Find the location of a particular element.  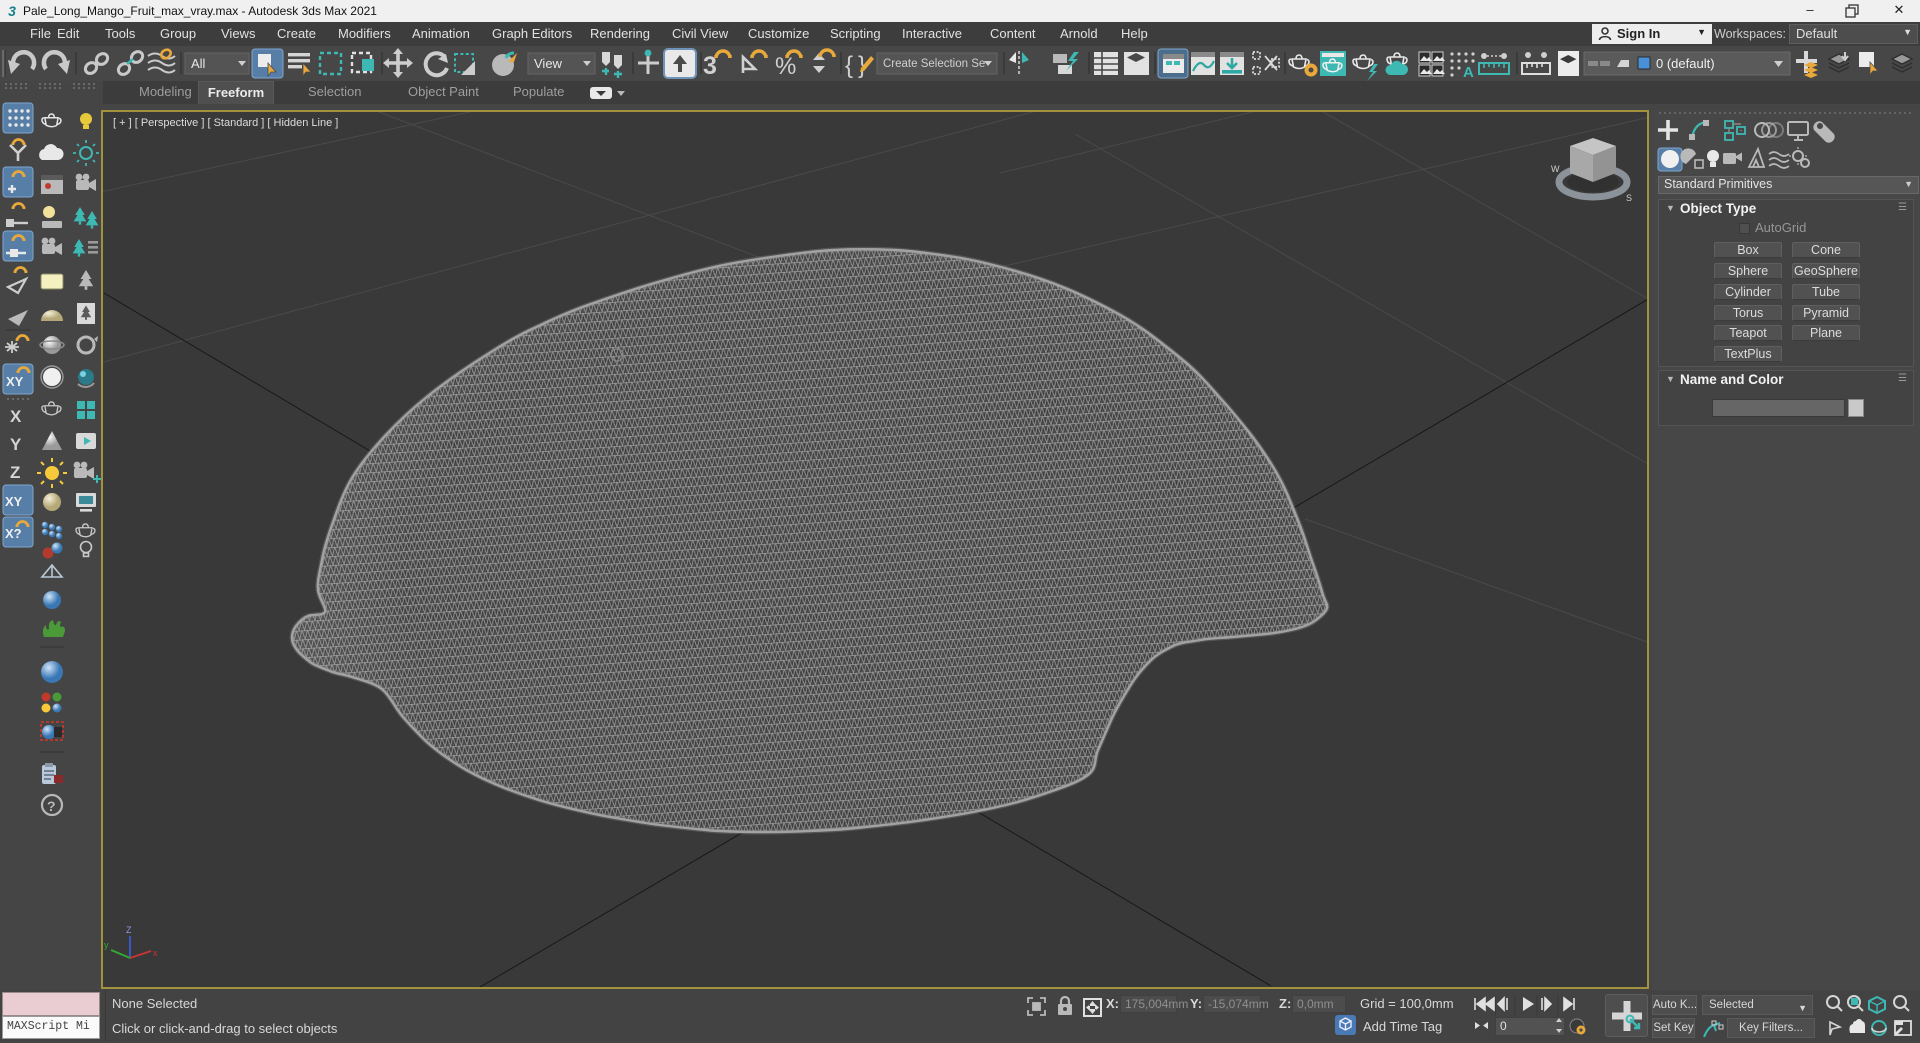

svg-text: x is located at coordinates (155, 953).